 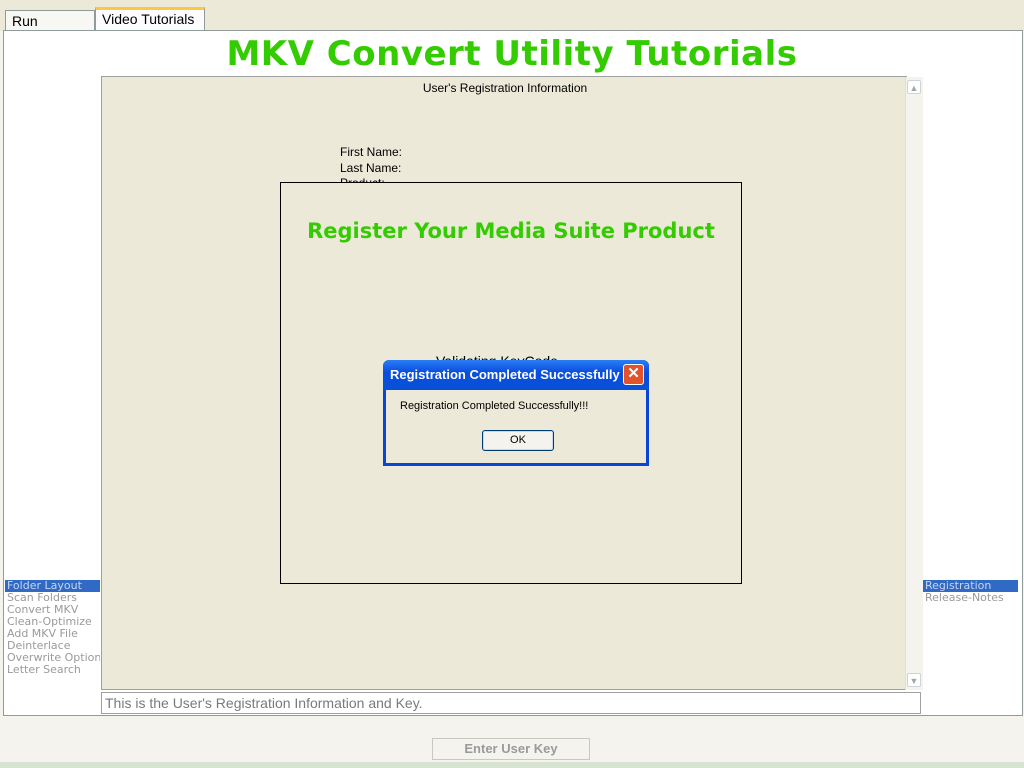 What do you see at coordinates (50, 29) in the screenshot?
I see `tab-run-window: Run Window` at bounding box center [50, 29].